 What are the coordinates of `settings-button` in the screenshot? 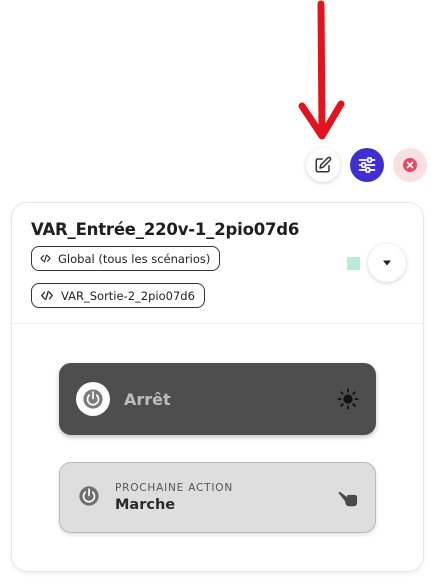 It's located at (367, 165).